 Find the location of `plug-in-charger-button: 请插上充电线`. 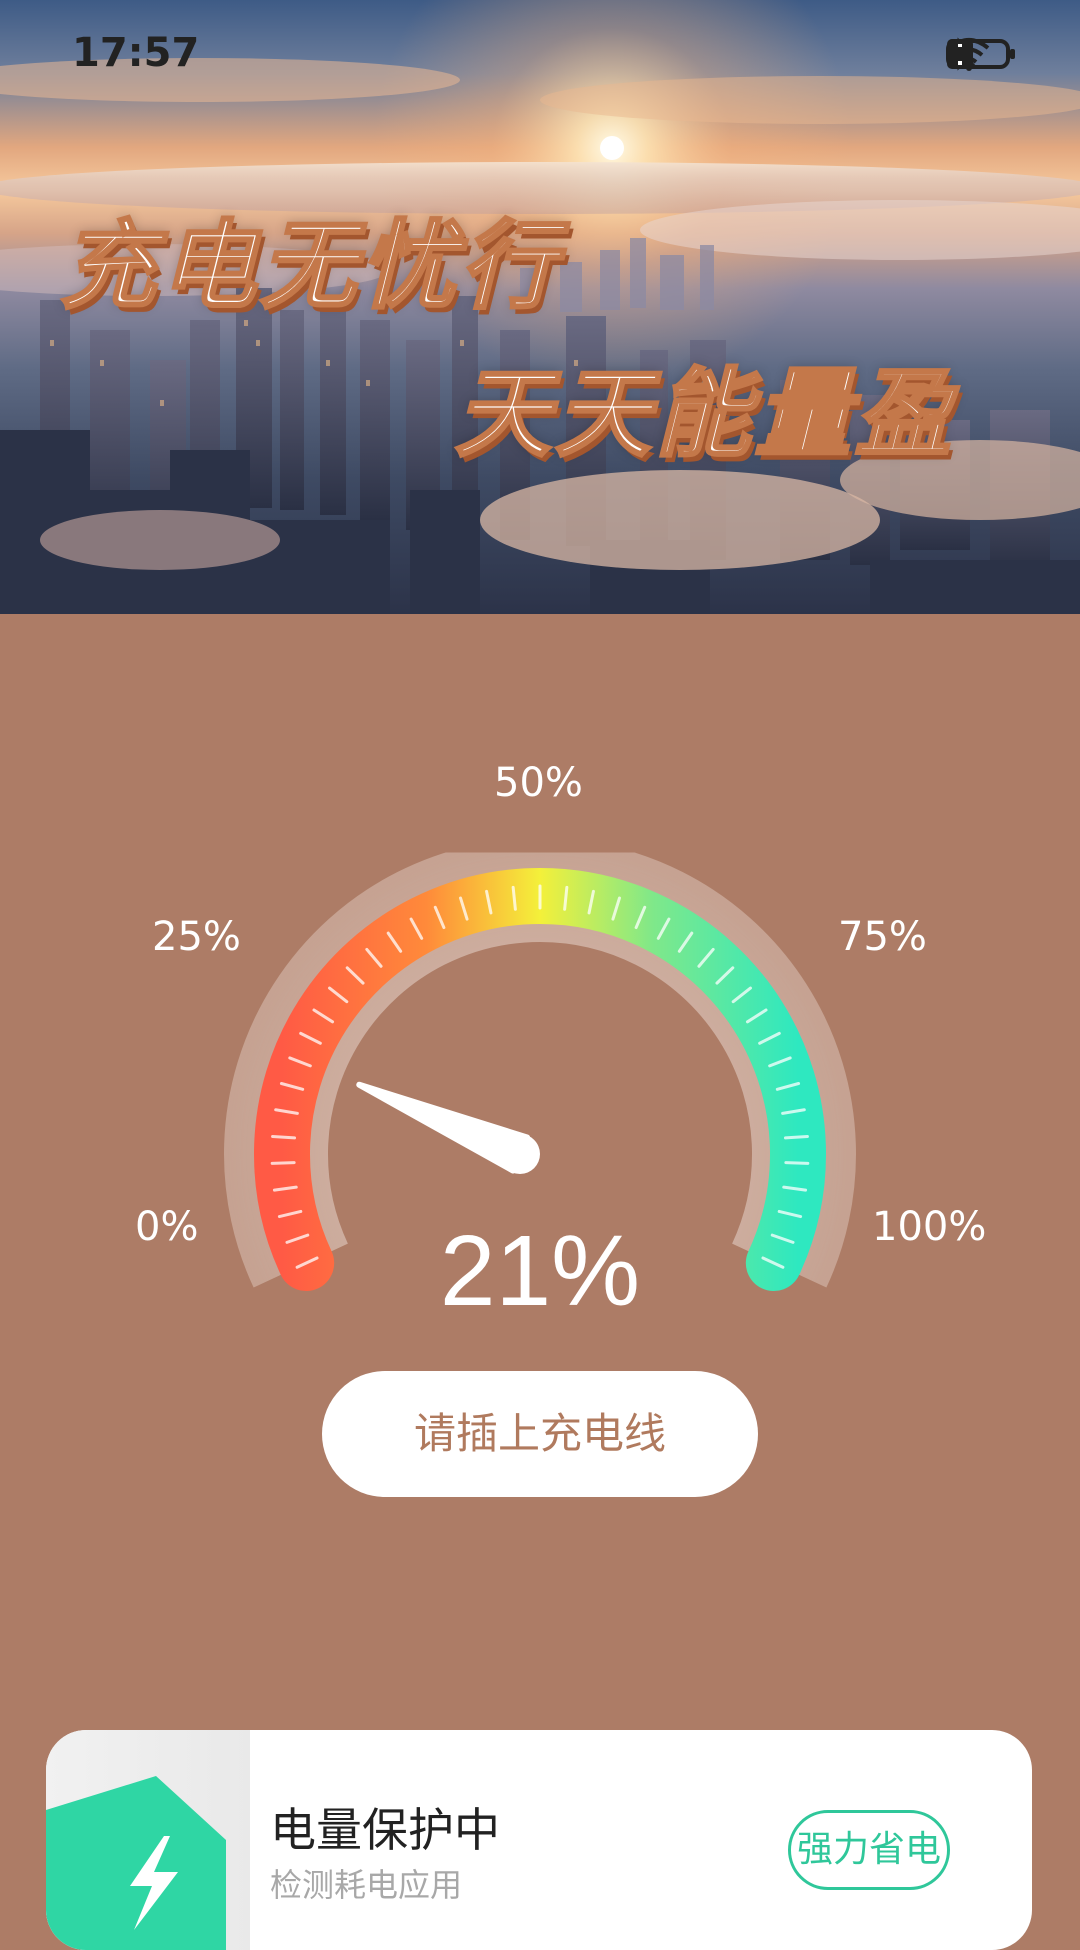

plug-in-charger-button: 请插上充电线 is located at coordinates (540, 1434).